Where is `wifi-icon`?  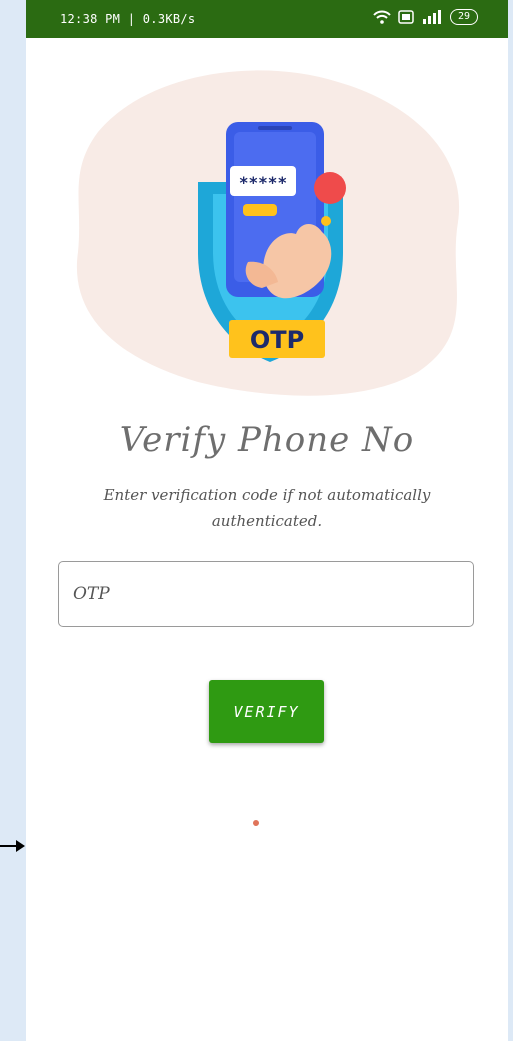
wifi-icon is located at coordinates (382, 17).